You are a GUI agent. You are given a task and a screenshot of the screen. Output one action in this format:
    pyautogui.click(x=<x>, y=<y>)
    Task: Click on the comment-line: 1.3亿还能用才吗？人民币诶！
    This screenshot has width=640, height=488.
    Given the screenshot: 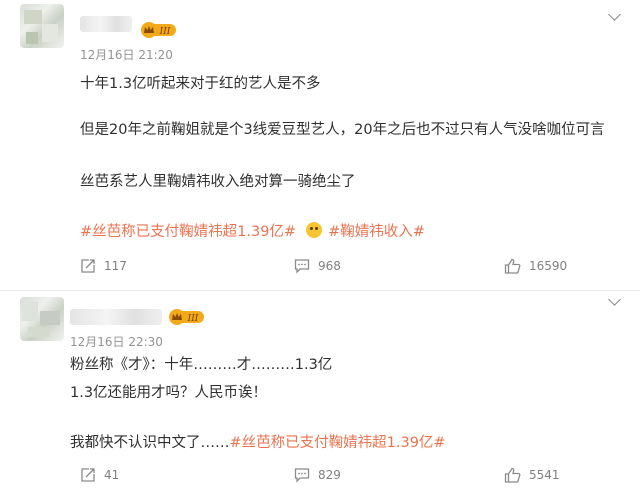 What is the action you would take?
    pyautogui.click(x=169, y=393)
    